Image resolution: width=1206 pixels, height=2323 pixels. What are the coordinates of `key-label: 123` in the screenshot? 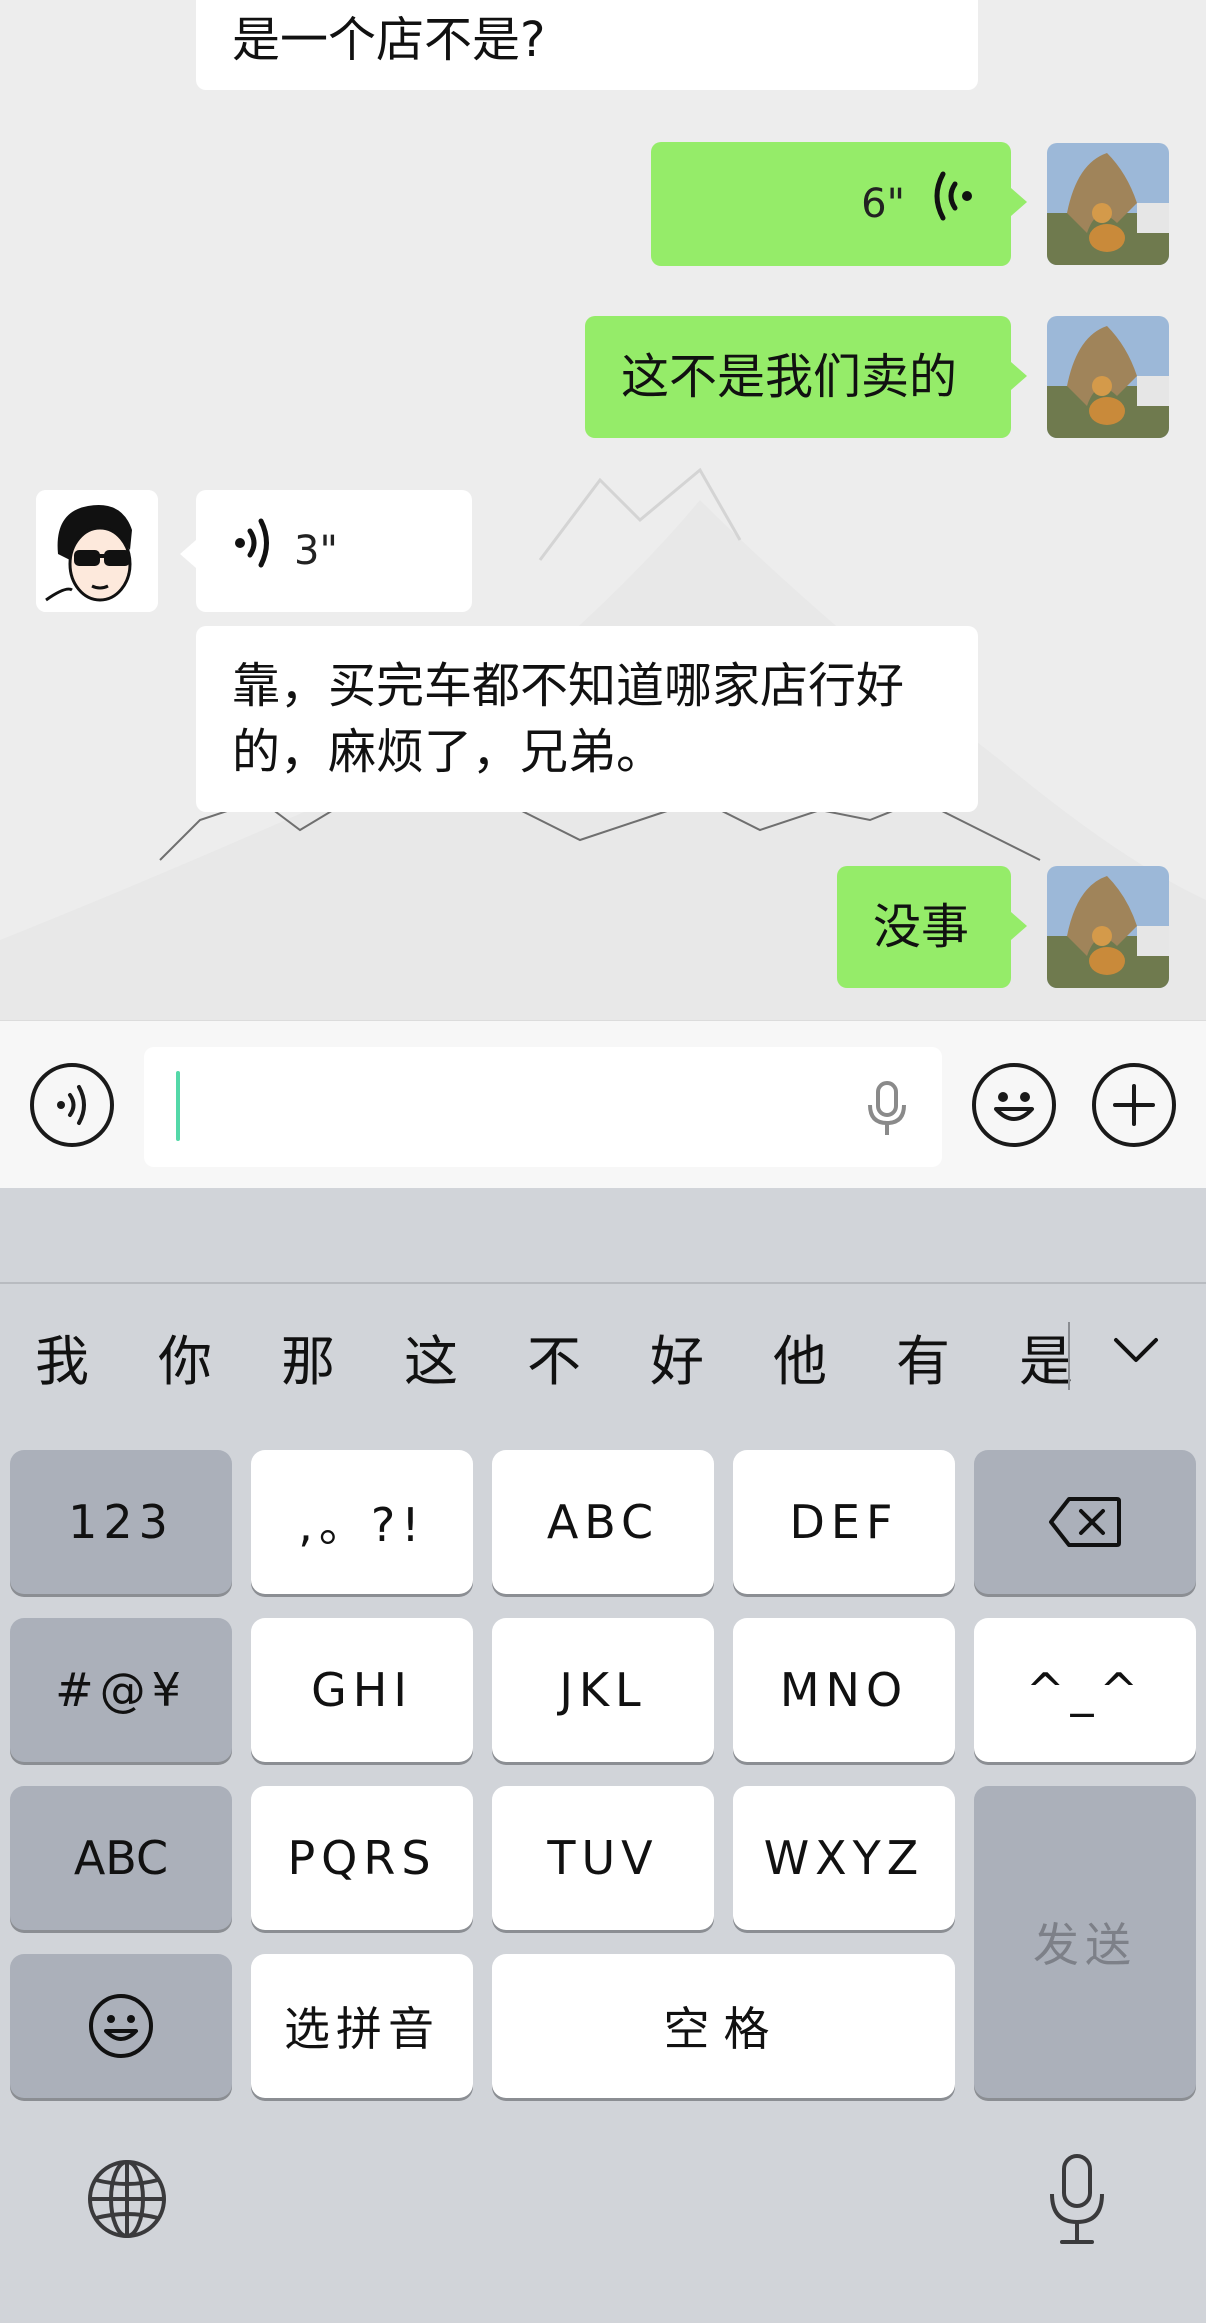 It's located at (121, 1522).